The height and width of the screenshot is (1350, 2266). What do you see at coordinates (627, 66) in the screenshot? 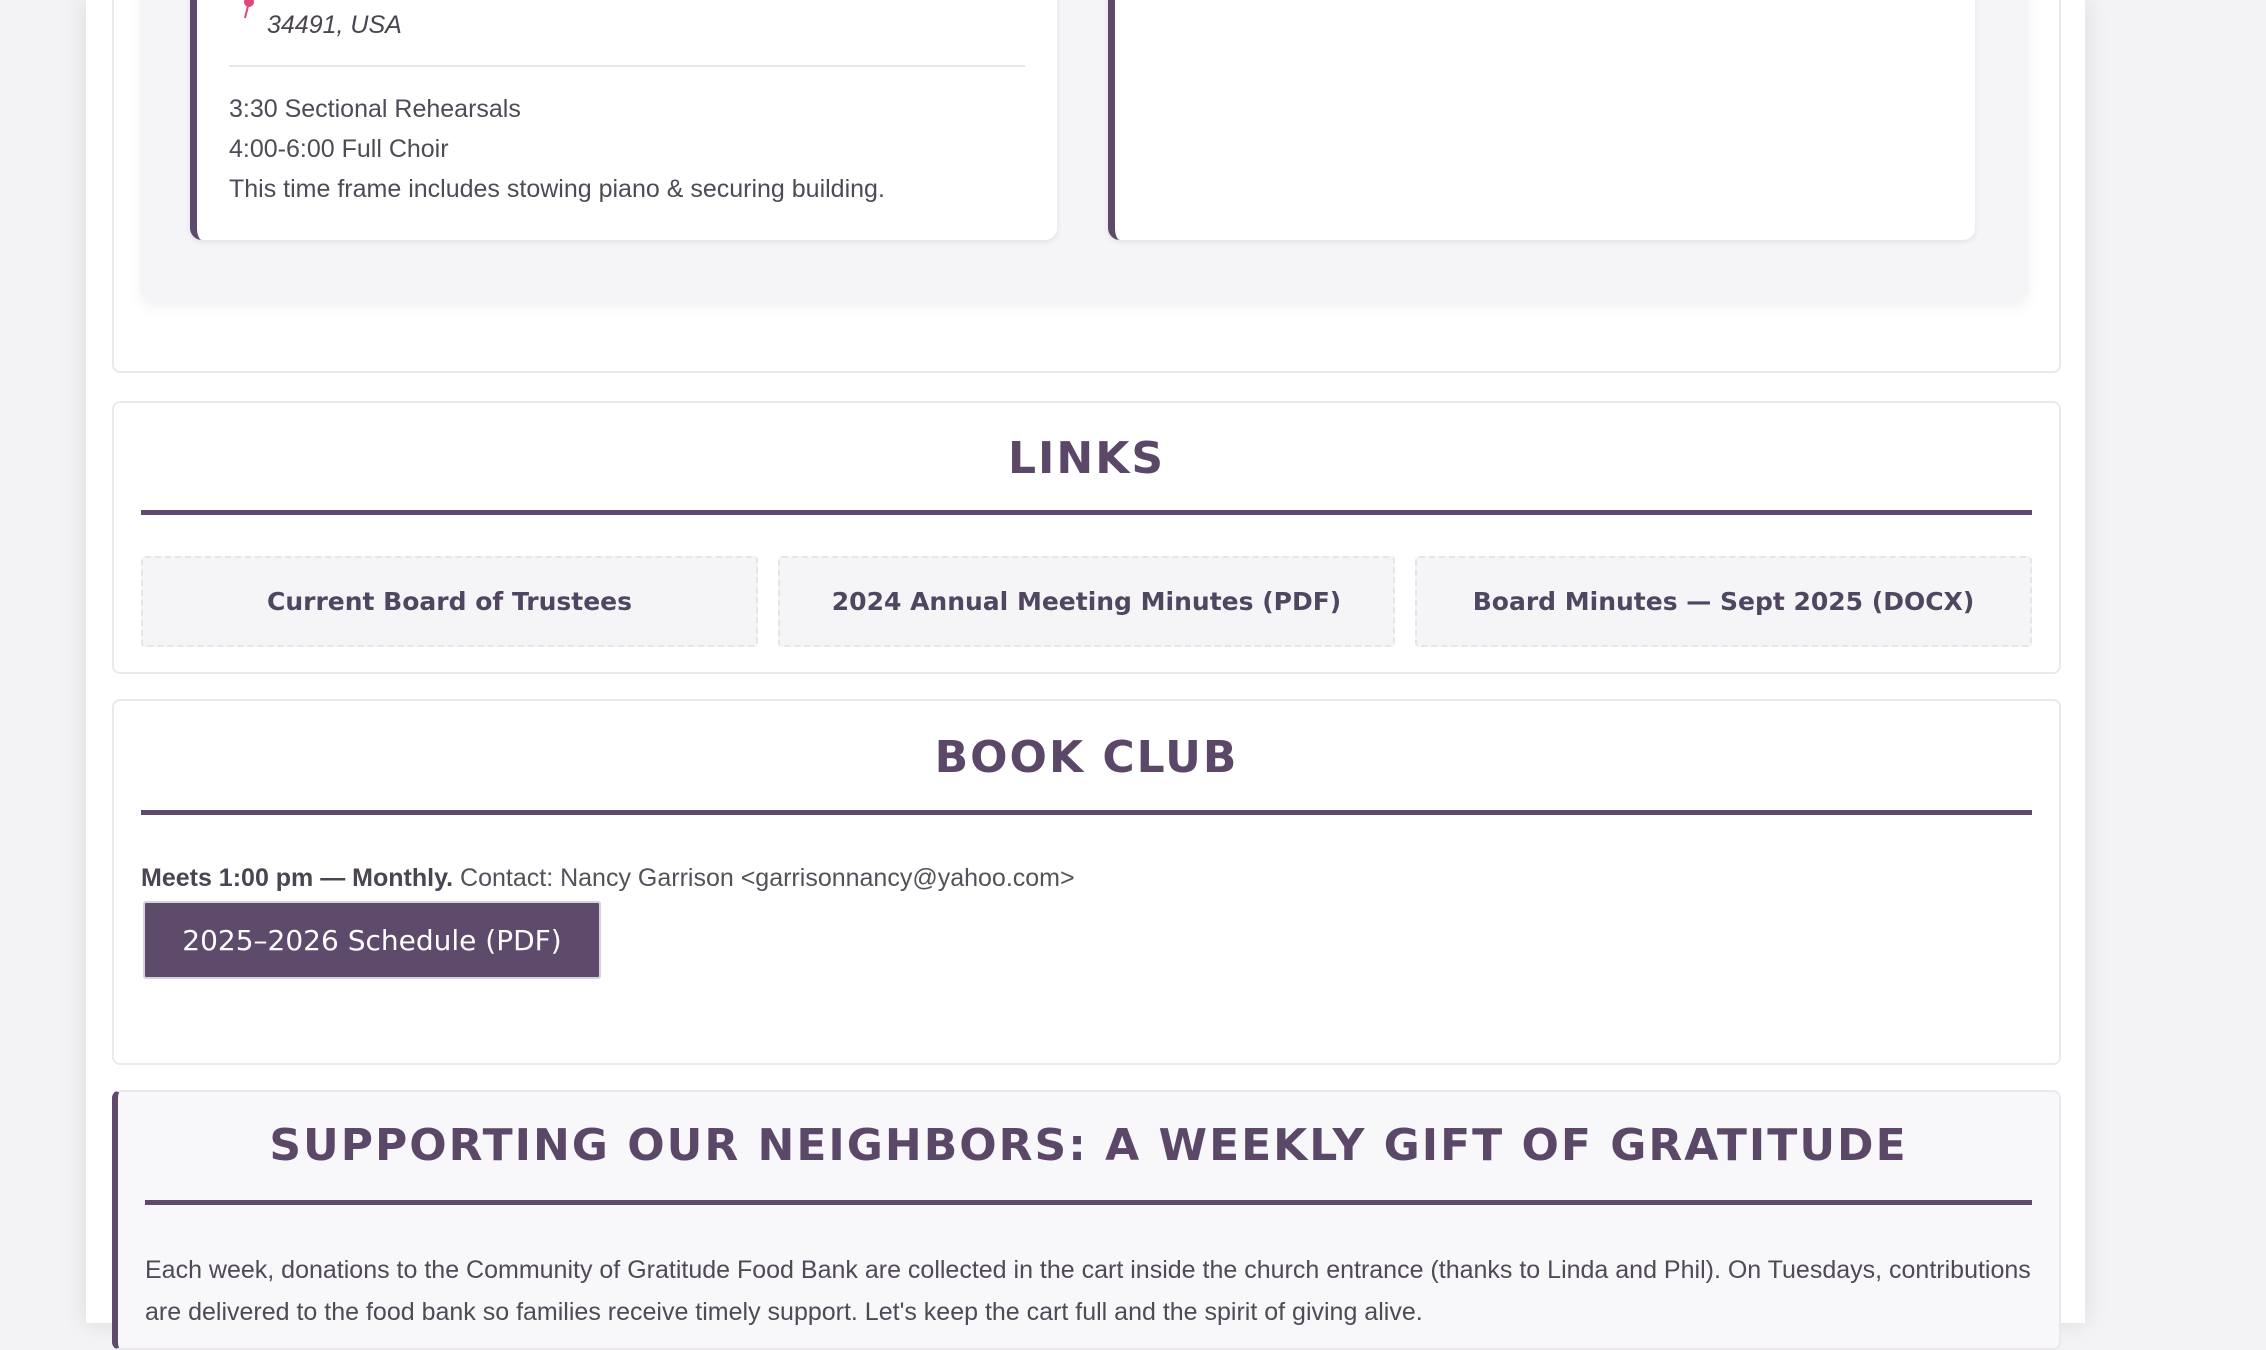
I see `card-divider` at bounding box center [627, 66].